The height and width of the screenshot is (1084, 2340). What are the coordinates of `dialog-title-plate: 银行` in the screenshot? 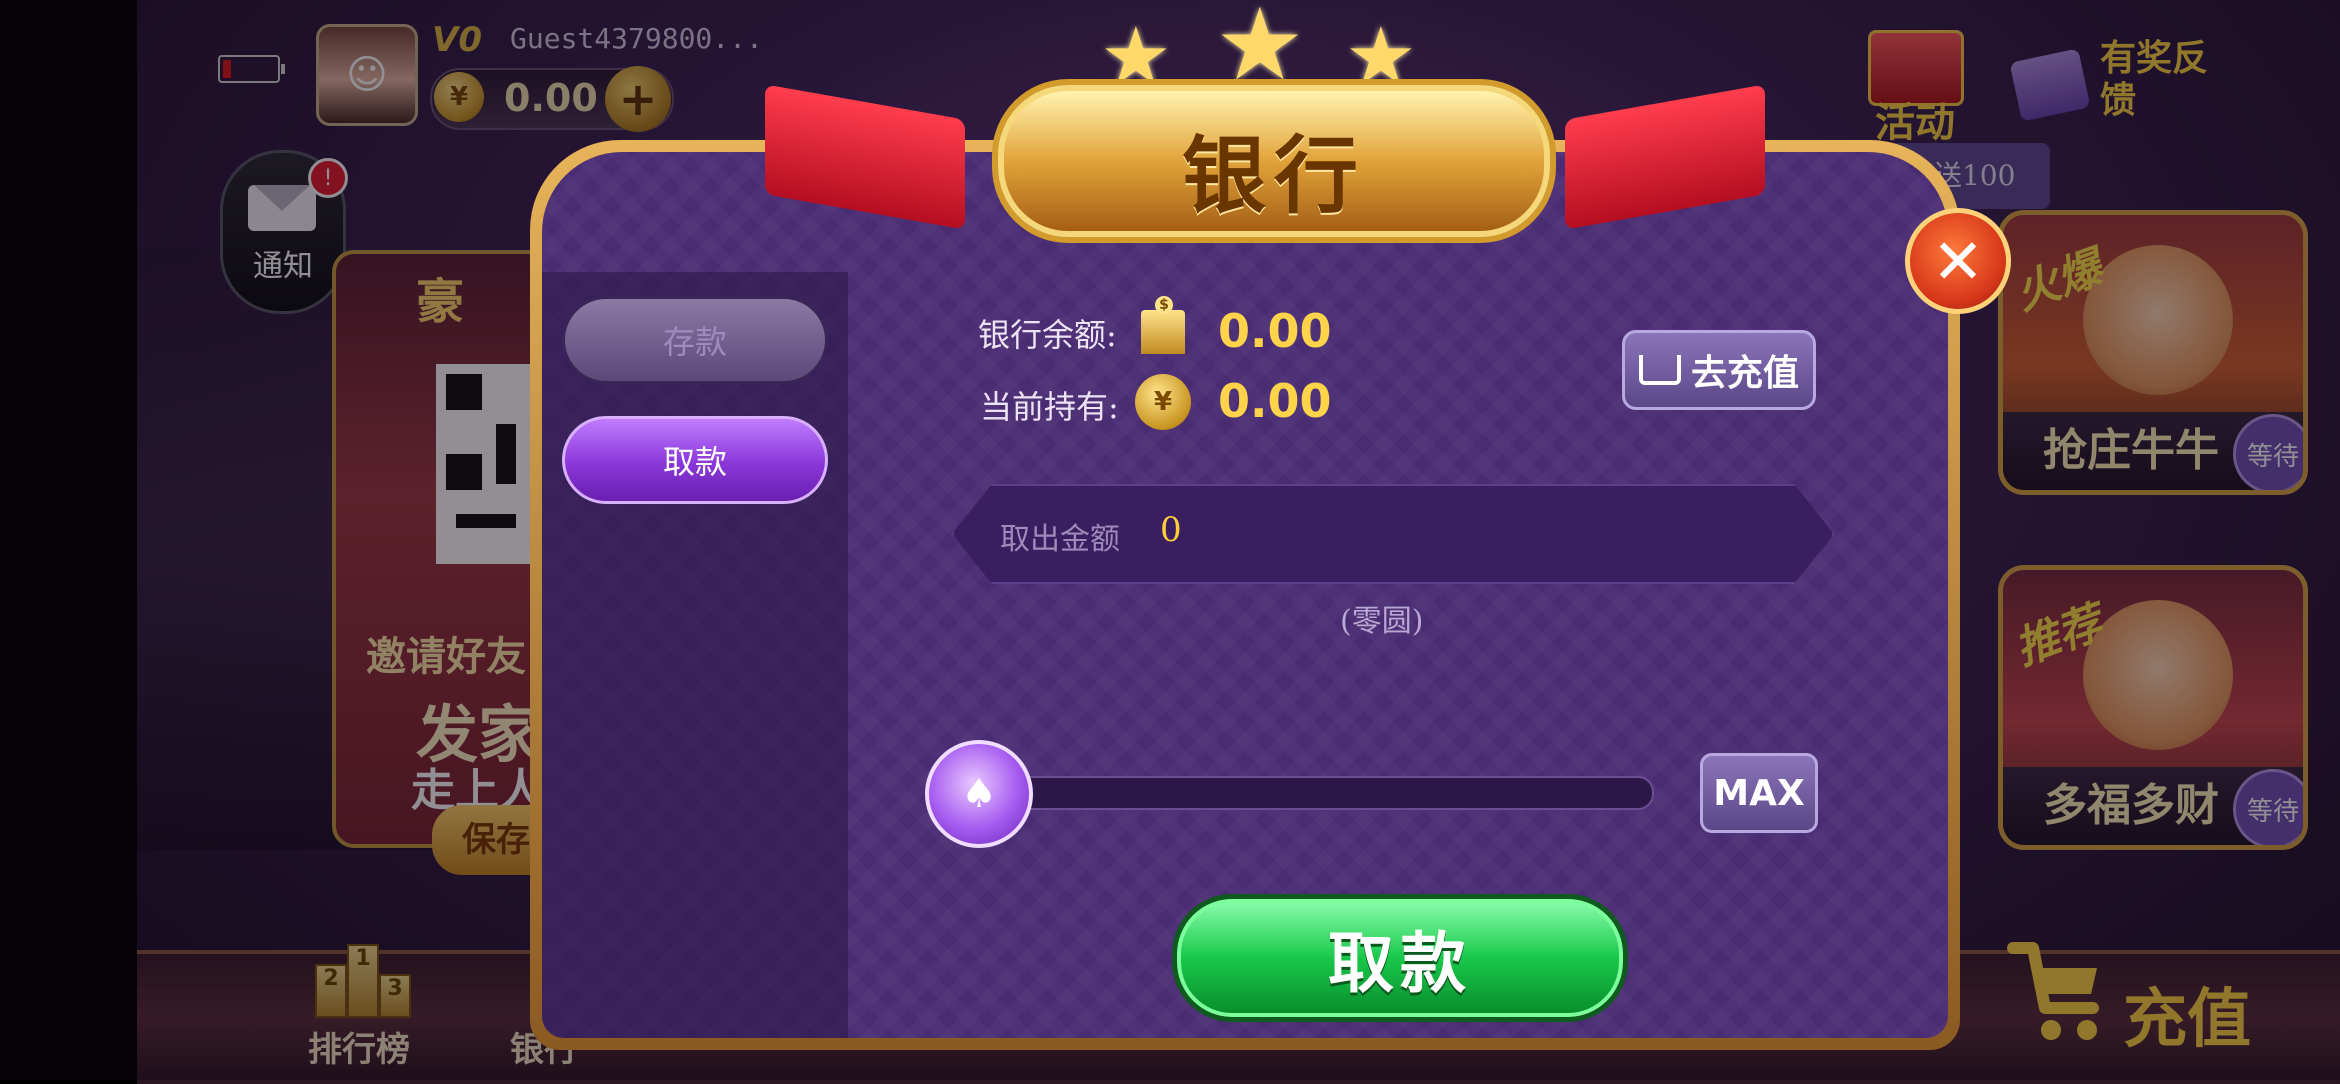 It's located at (1274, 161).